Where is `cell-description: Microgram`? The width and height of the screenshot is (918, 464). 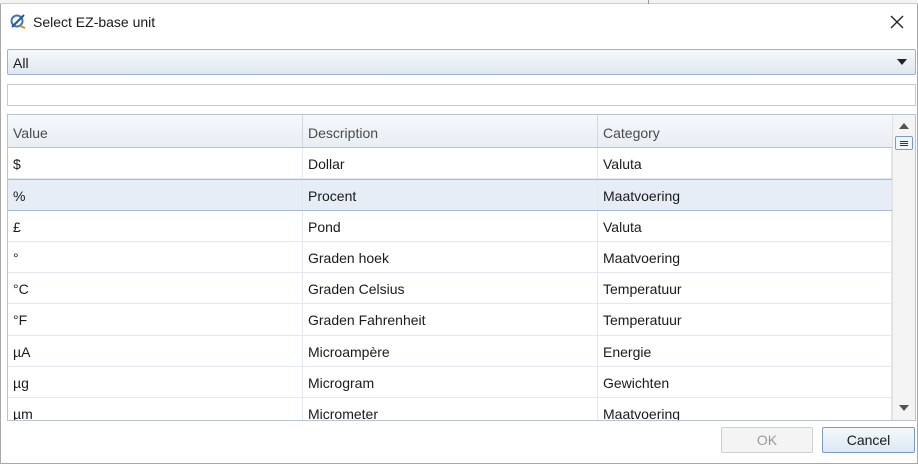 cell-description: Microgram is located at coordinates (450, 382).